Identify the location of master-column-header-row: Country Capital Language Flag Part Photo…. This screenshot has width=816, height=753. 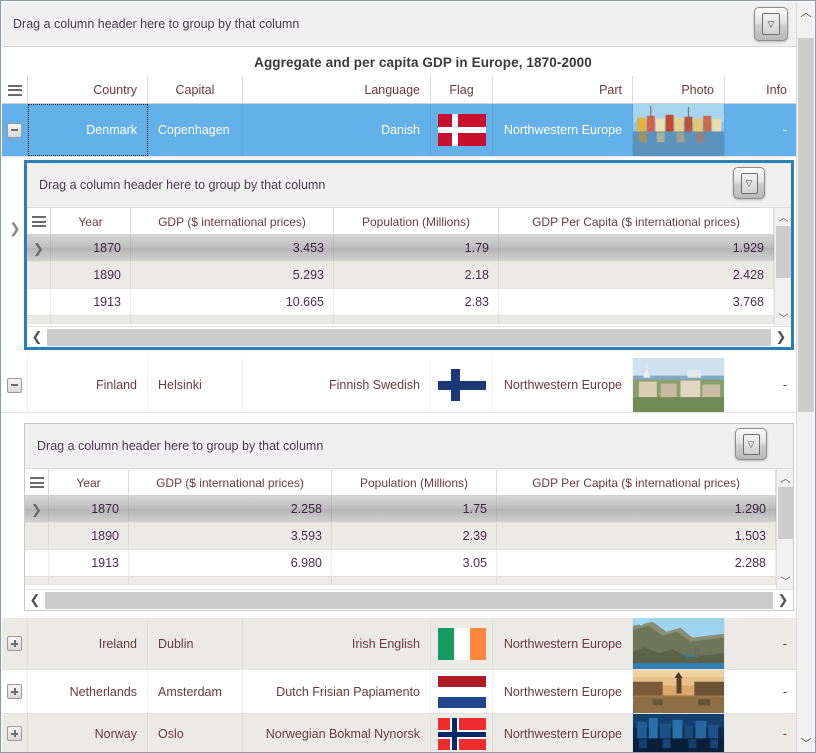
(400, 90).